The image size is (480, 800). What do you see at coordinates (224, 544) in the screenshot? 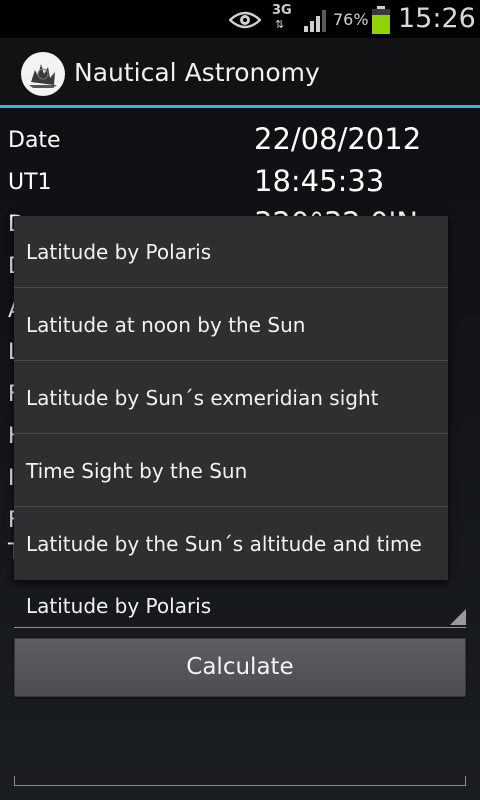
I see `popup-item-label: Latitude by the Sun´s altitude and time` at bounding box center [224, 544].